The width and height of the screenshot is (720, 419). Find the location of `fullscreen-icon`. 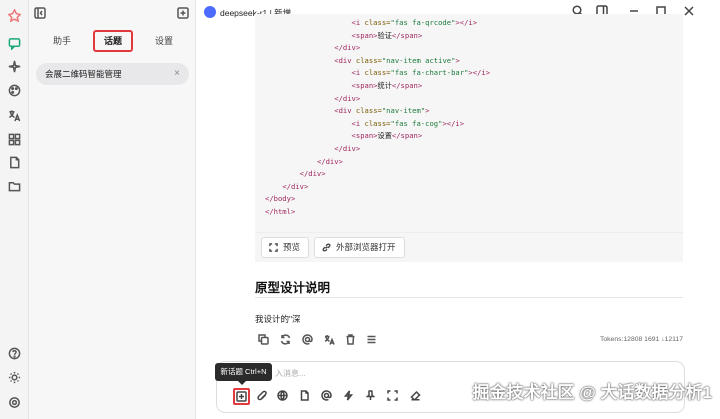

fullscreen-icon is located at coordinates (393, 396).